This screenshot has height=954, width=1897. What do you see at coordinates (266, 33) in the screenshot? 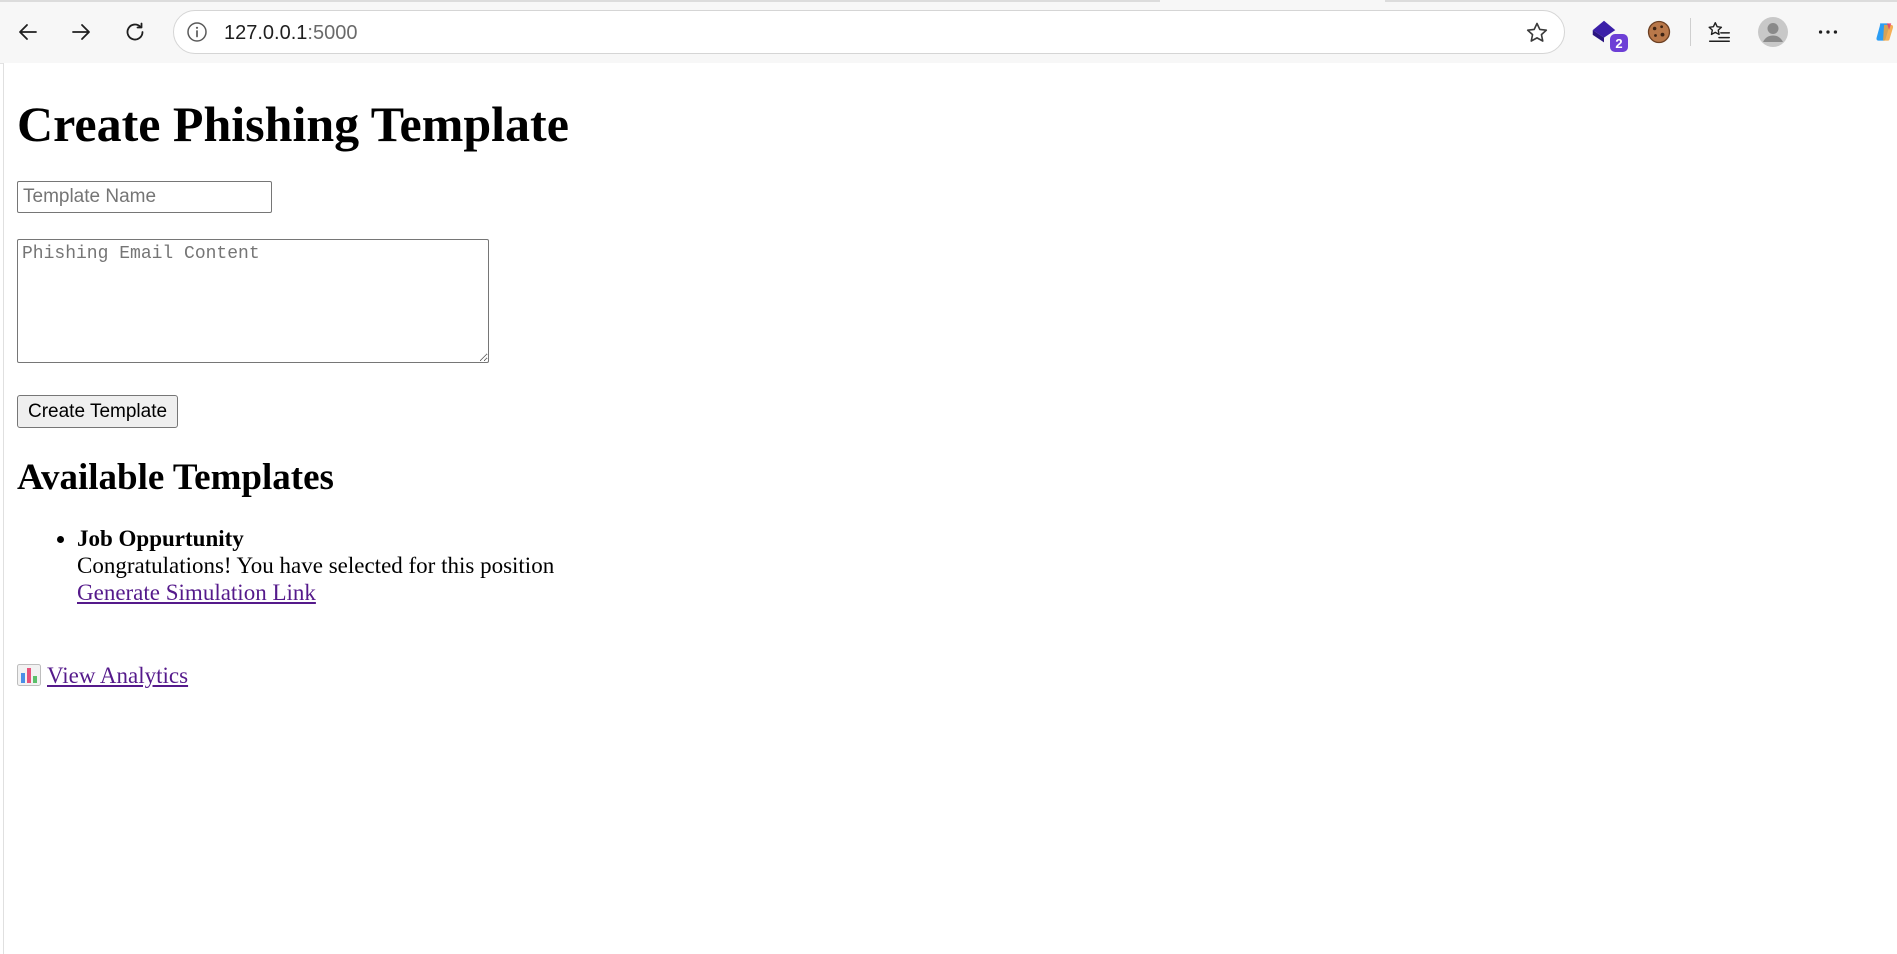
I see `url-host: 127.0.0.1` at bounding box center [266, 33].